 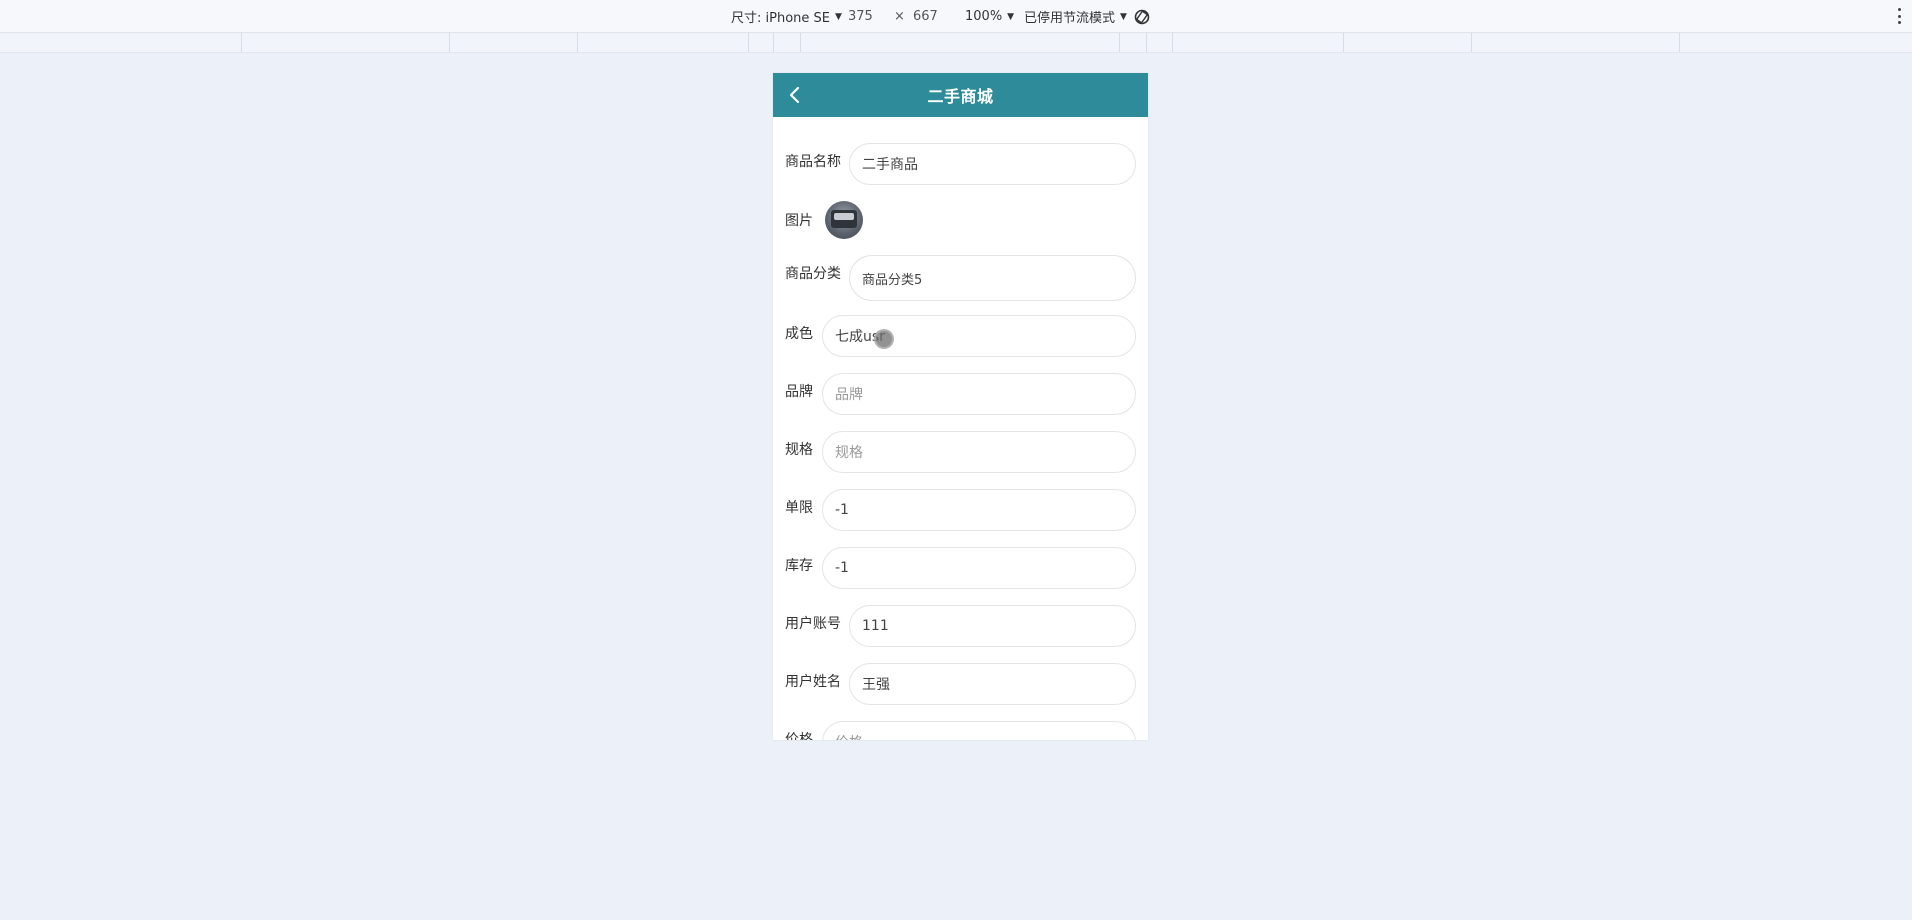 I want to click on width-value: 375, so click(x=860, y=16).